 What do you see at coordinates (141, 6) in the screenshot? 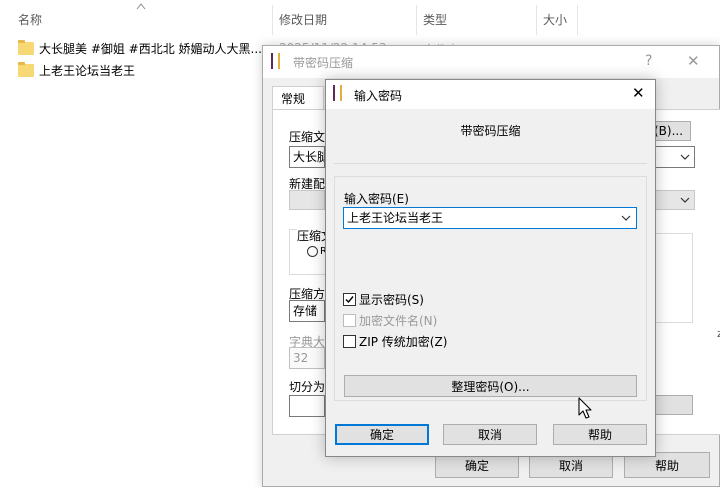
I see `sort-ascending-icon` at bounding box center [141, 6].